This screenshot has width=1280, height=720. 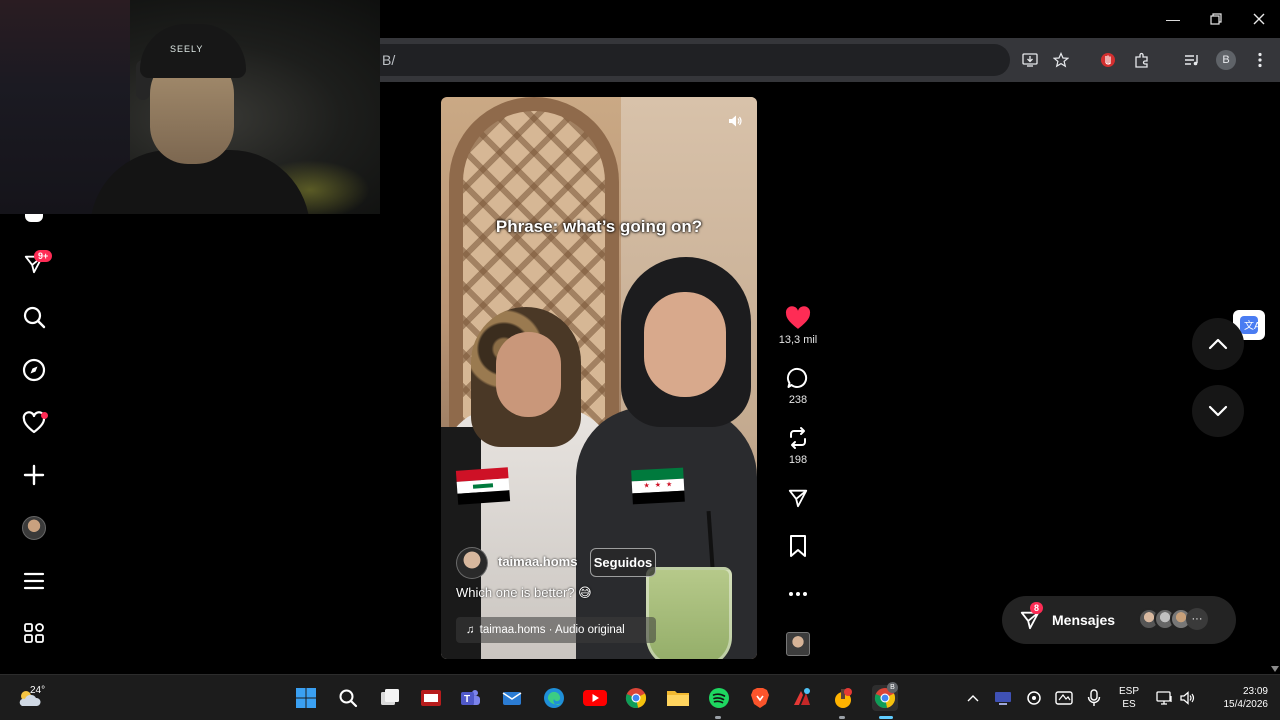 I want to click on sidebar-item-upload, so click(x=34, y=475).